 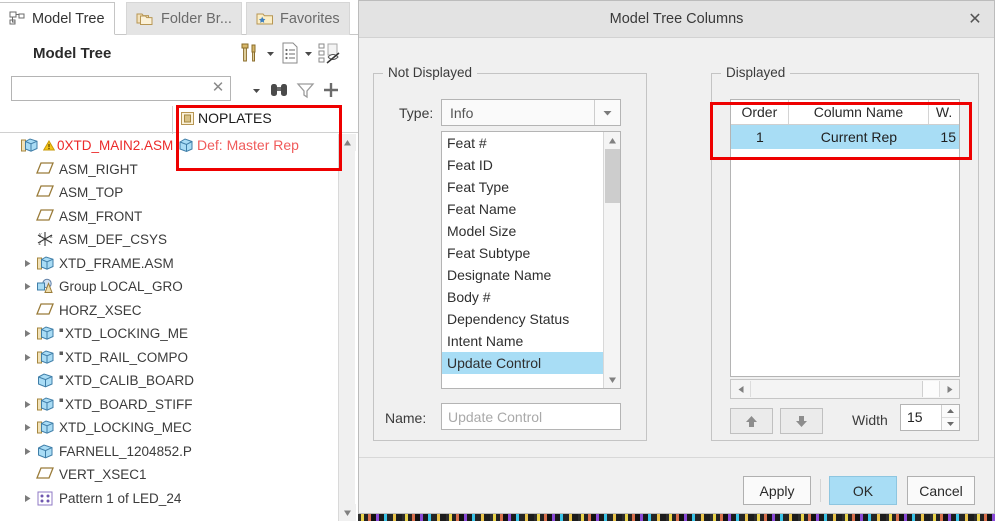 What do you see at coordinates (531, 341) in the screenshot?
I see `list-item: Intent Name` at bounding box center [531, 341].